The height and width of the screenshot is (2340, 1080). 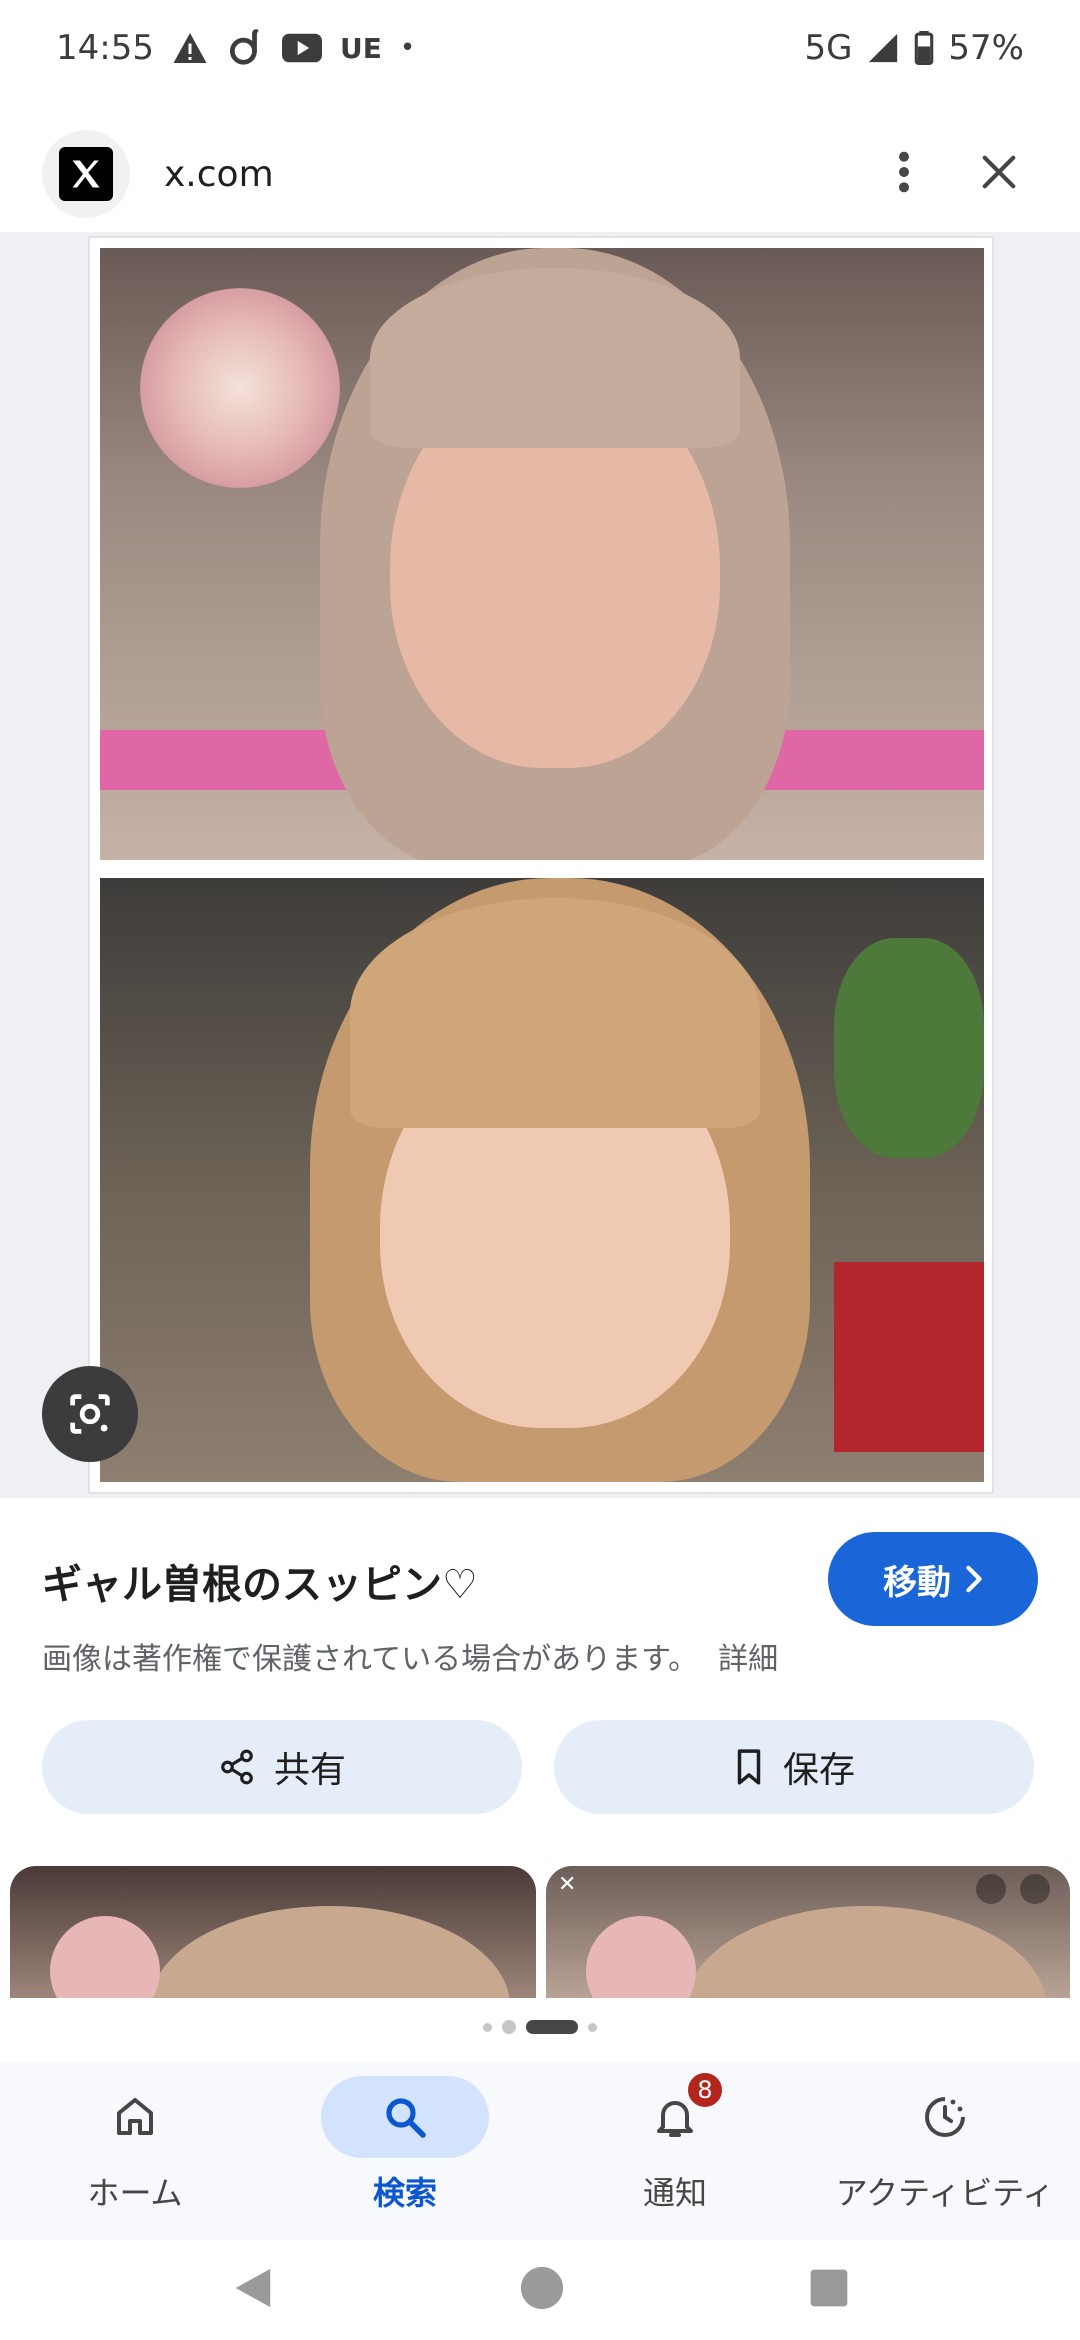 I want to click on save-label: 保存, so click(x=818, y=1770).